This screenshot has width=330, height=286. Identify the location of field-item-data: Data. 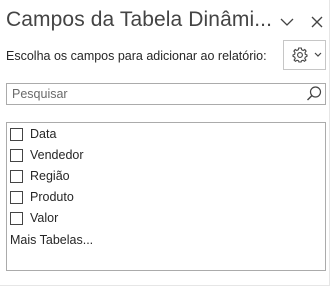
(33, 134).